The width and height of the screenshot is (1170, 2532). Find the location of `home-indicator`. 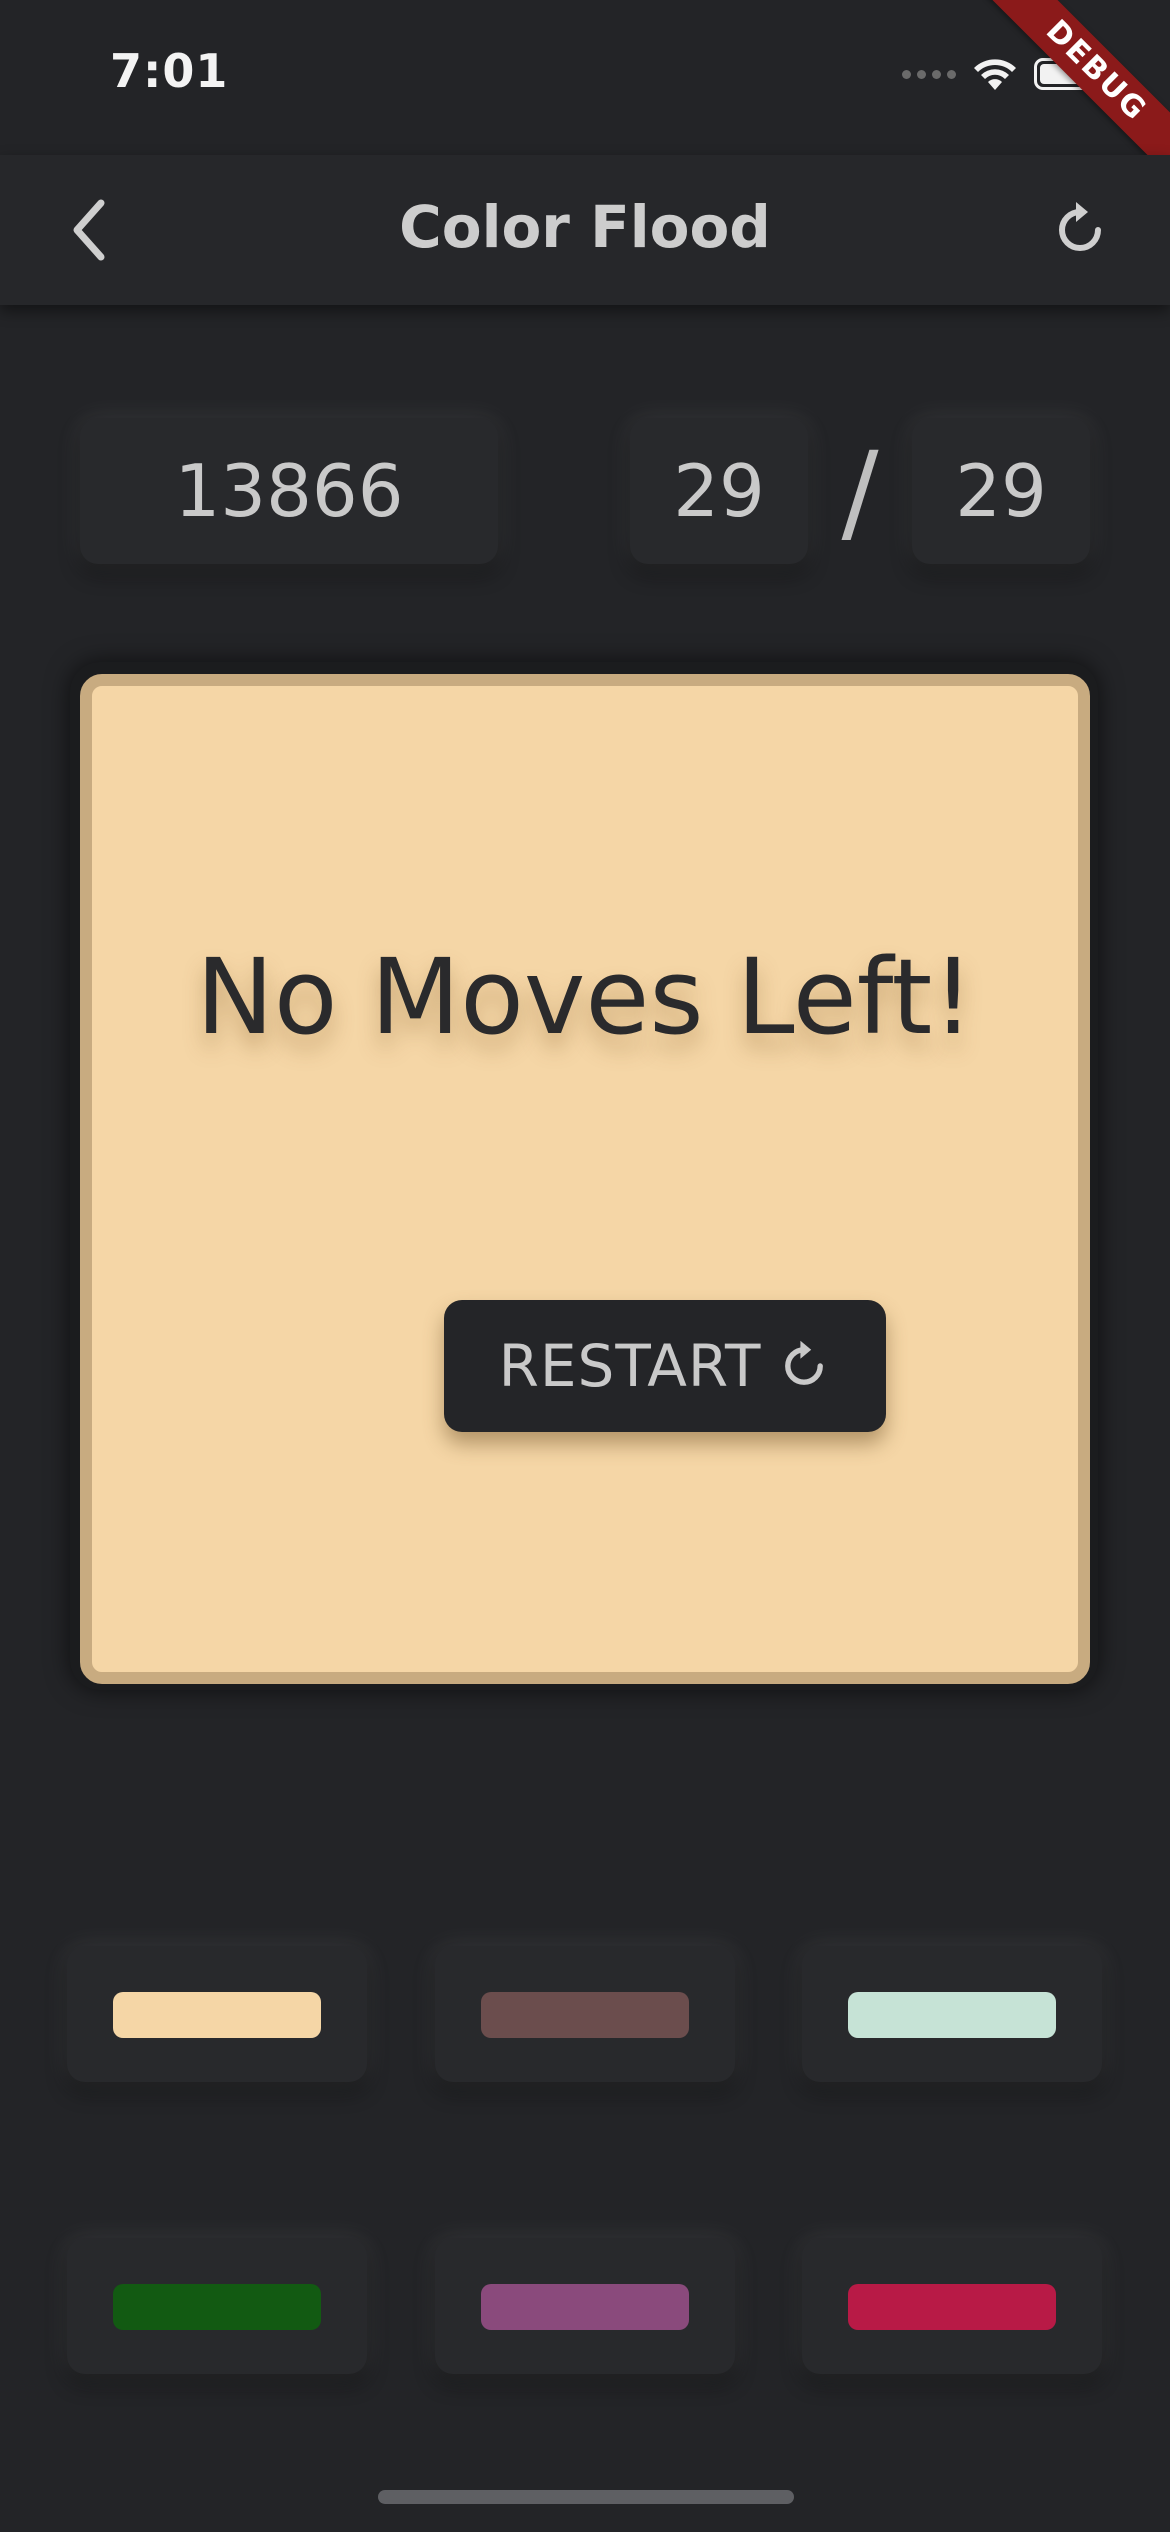

home-indicator is located at coordinates (586, 2497).